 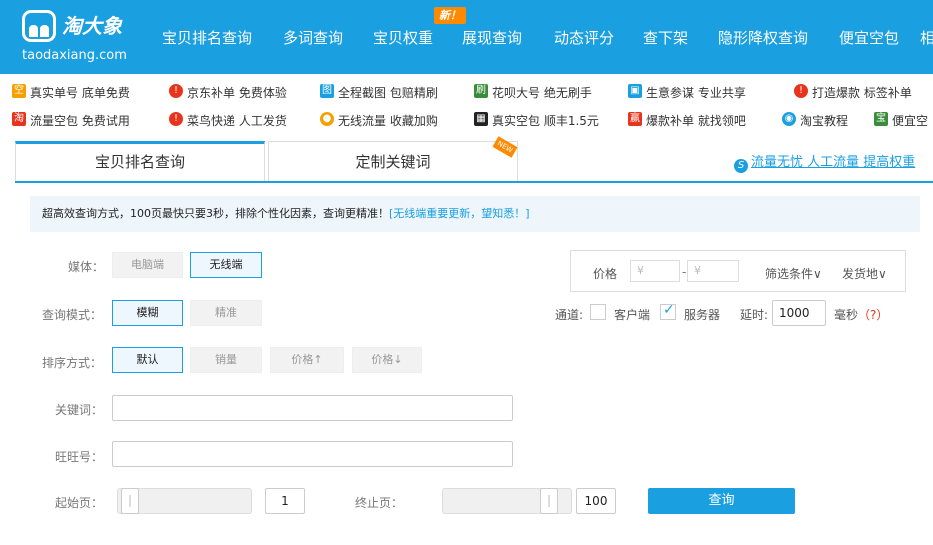 What do you see at coordinates (754, 315) in the screenshot?
I see `delay-label: 延时:` at bounding box center [754, 315].